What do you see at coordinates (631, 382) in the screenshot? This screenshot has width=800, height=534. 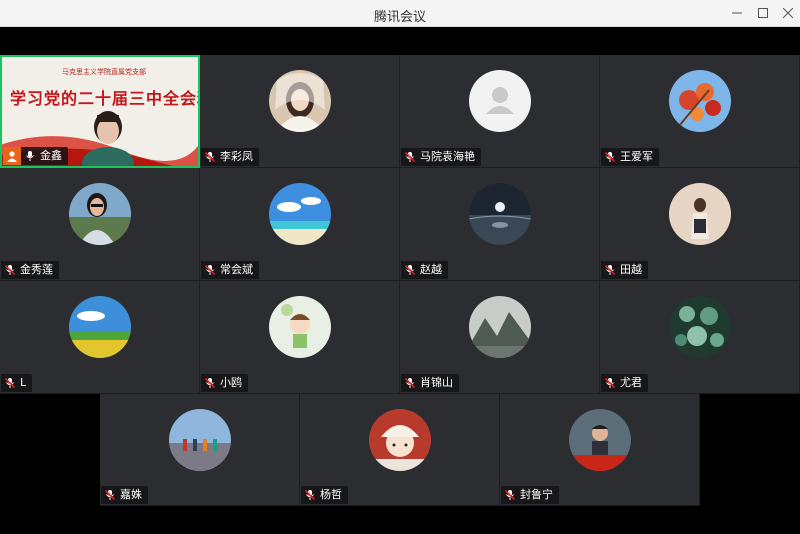 I see `participant-name: 尤君` at bounding box center [631, 382].